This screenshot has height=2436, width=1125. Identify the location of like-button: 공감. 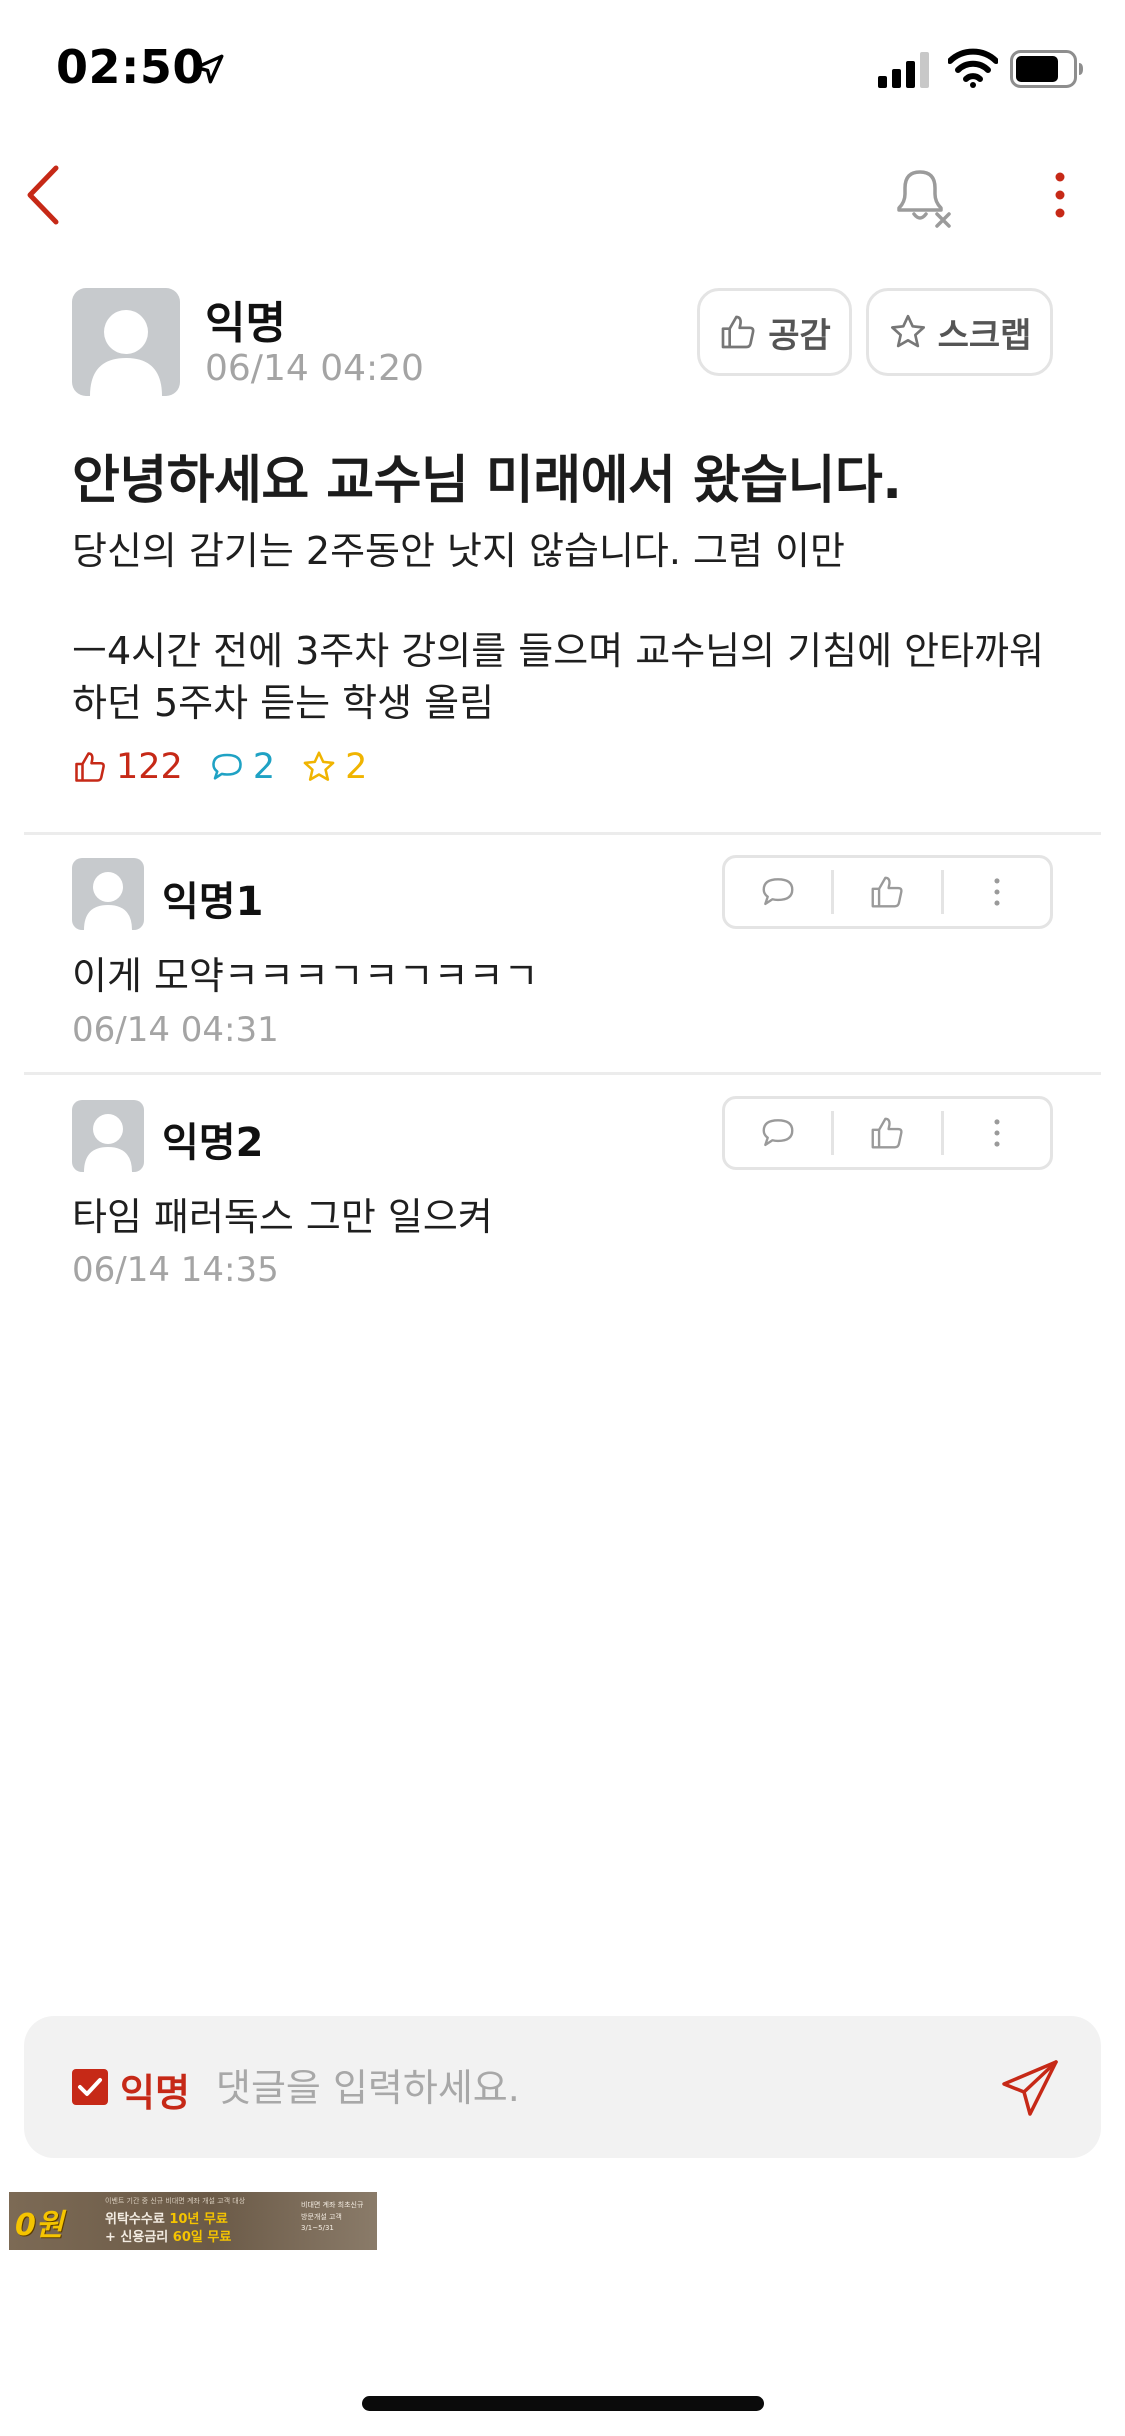
(774, 332).